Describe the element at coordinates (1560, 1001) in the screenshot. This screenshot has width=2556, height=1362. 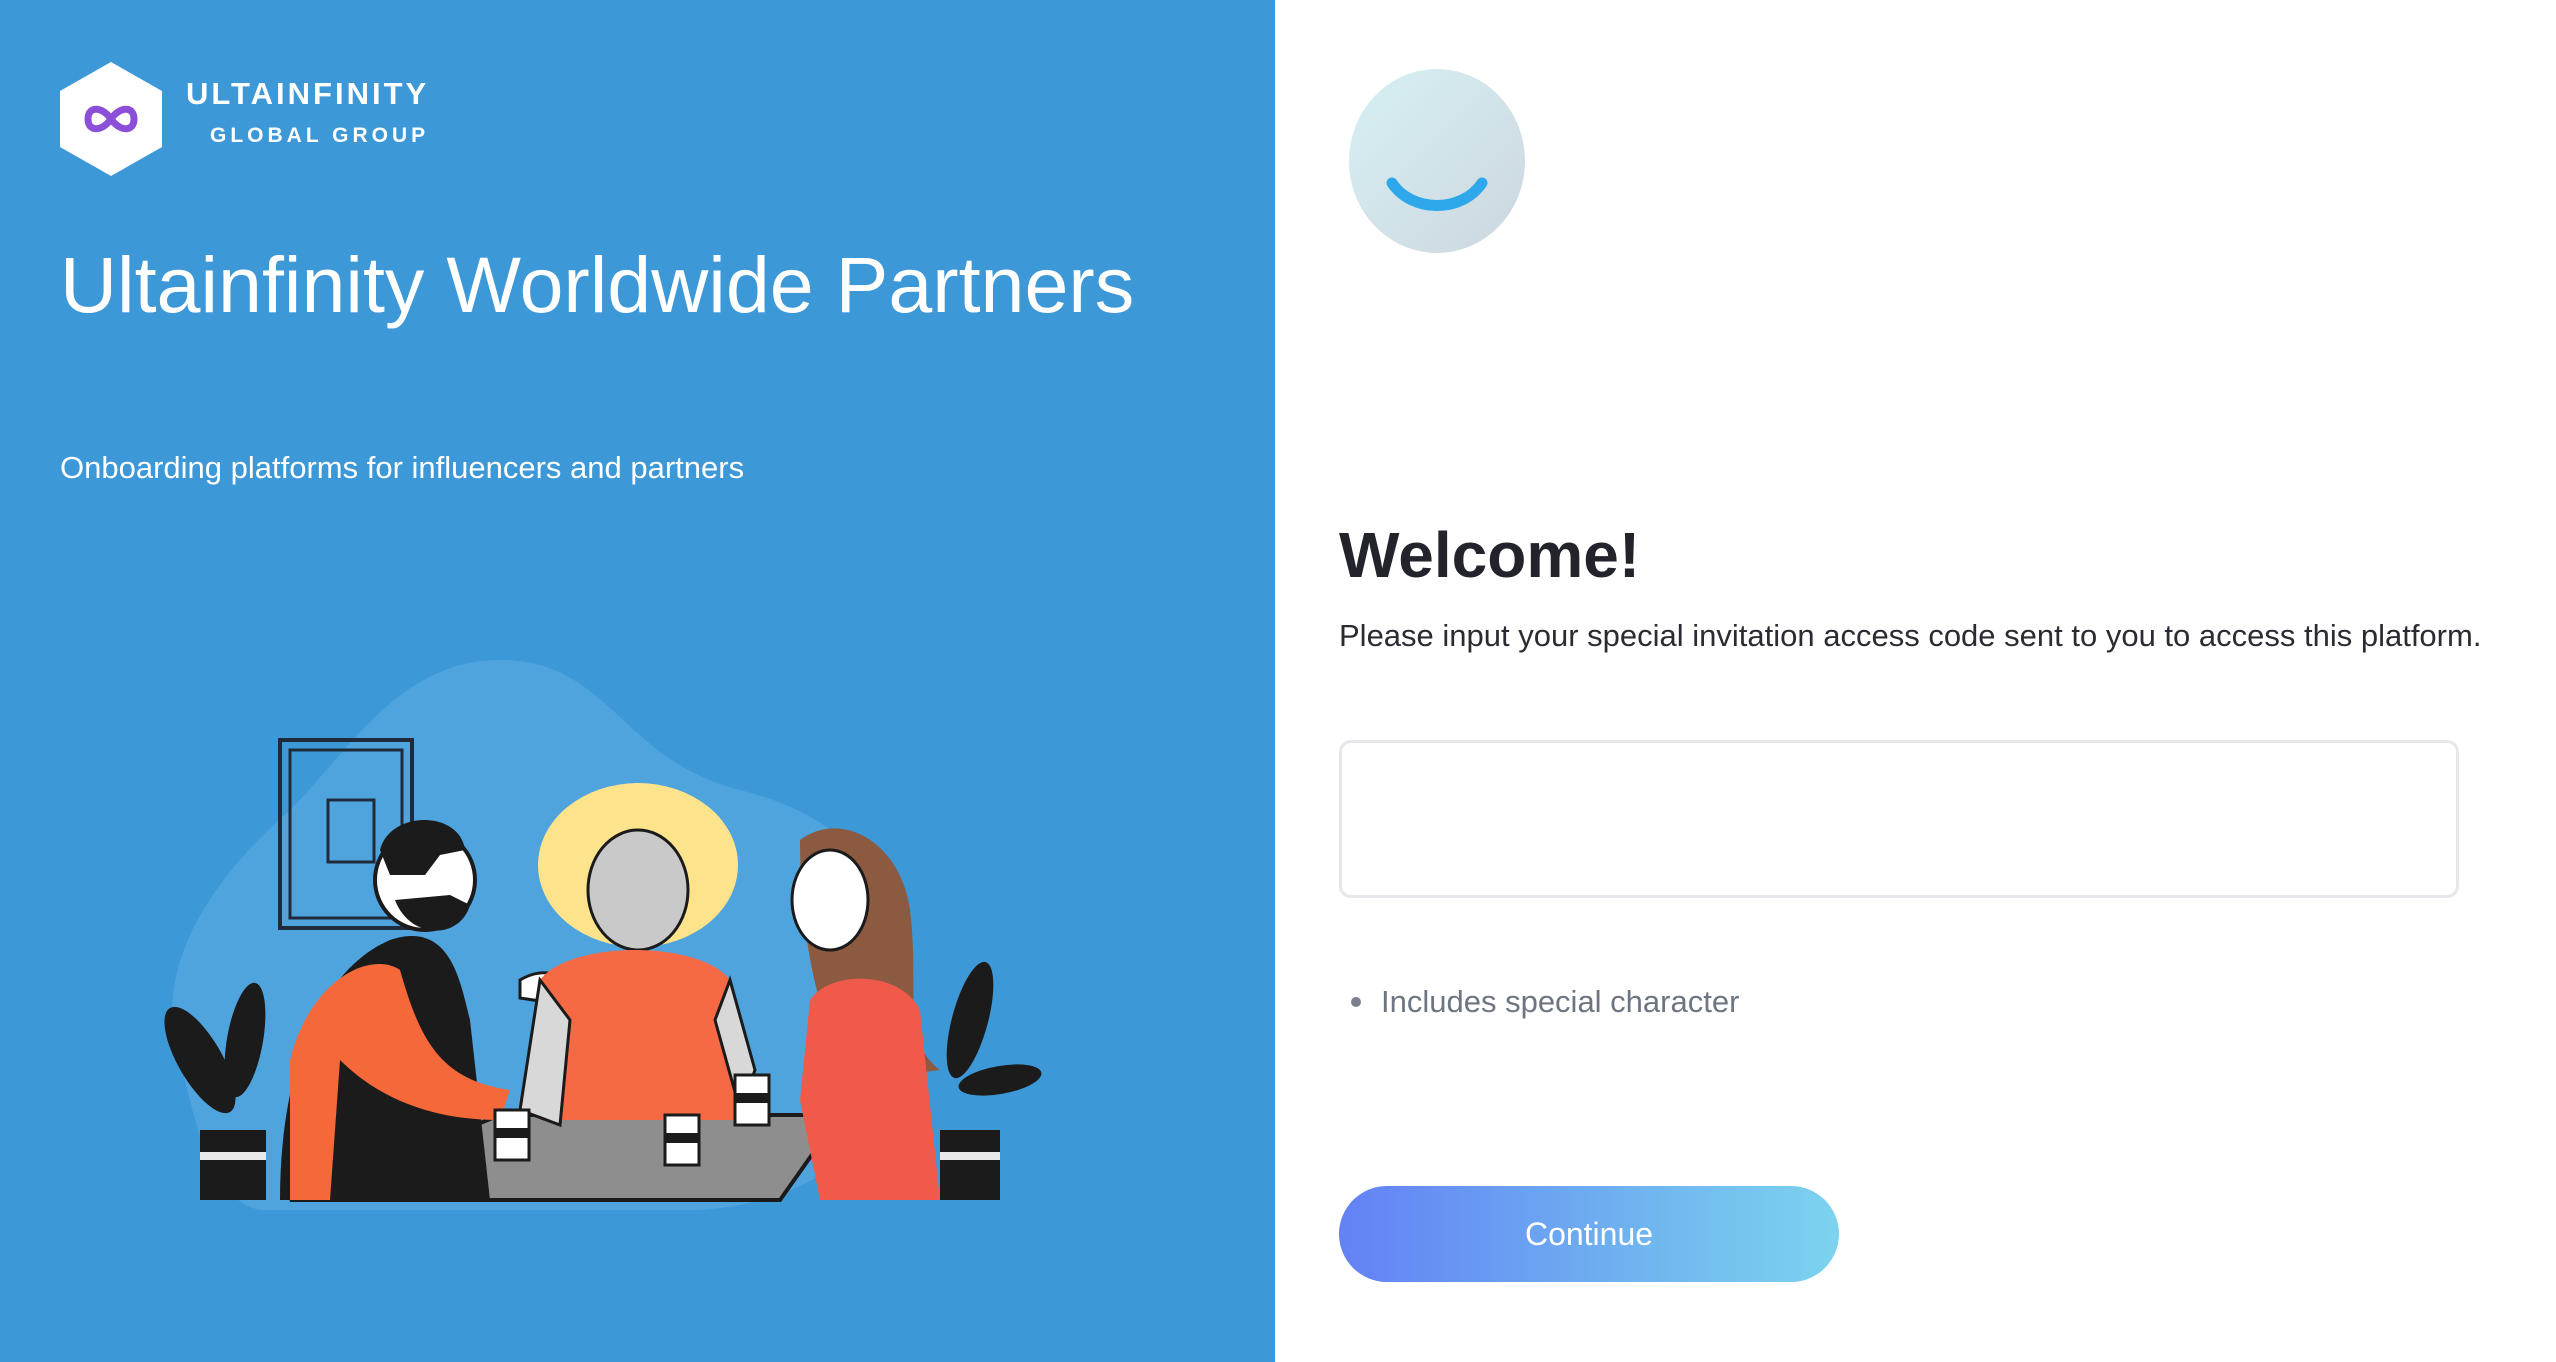
I see `rule-label: Includes special character` at that location.